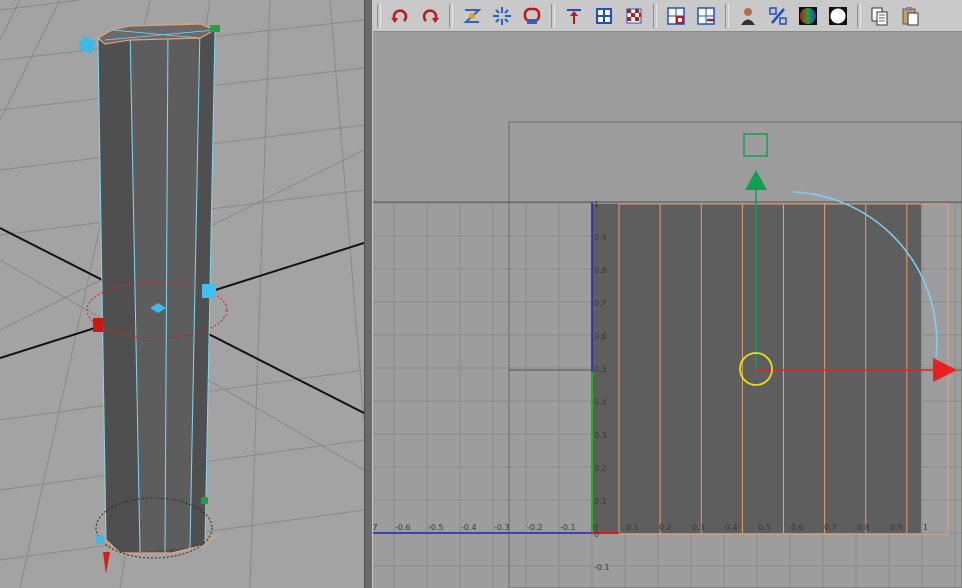 The image size is (962, 588). I want to click on rotate-ccw-icon, so click(399, 15).